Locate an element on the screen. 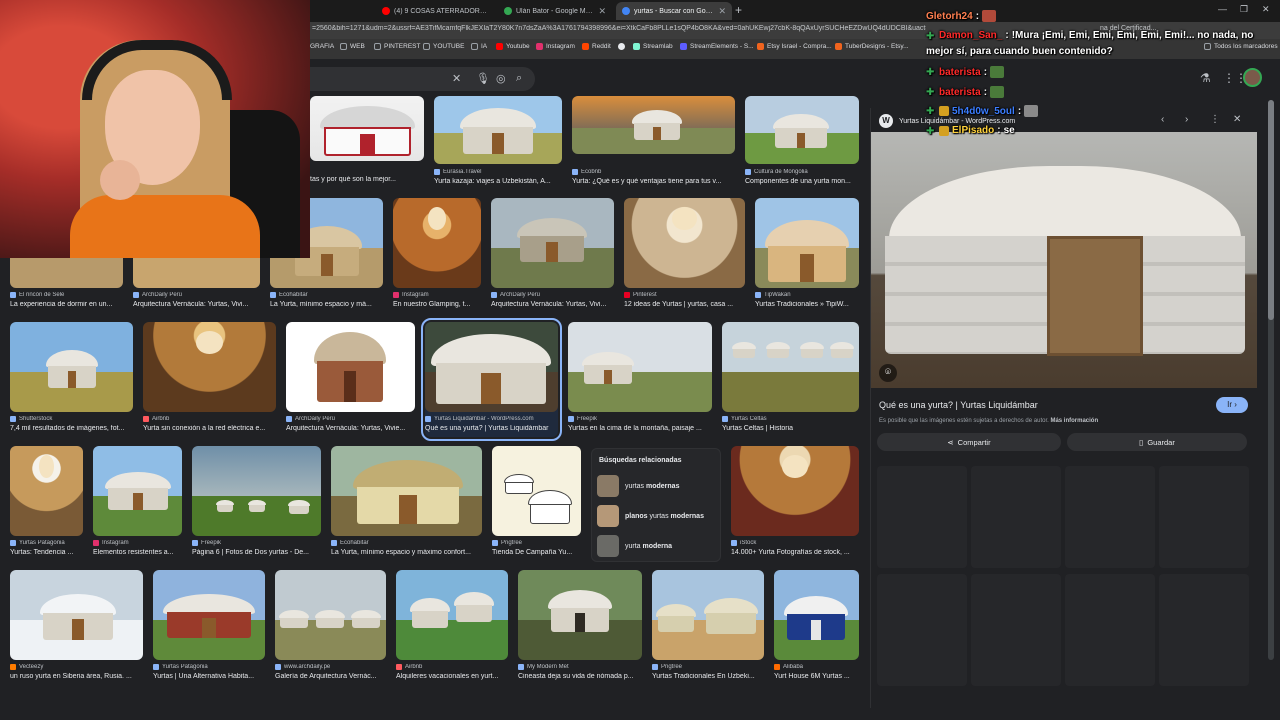 Image resolution: width=1280 pixels, height=720 pixels. new-tab-button: + is located at coordinates (738, 10).